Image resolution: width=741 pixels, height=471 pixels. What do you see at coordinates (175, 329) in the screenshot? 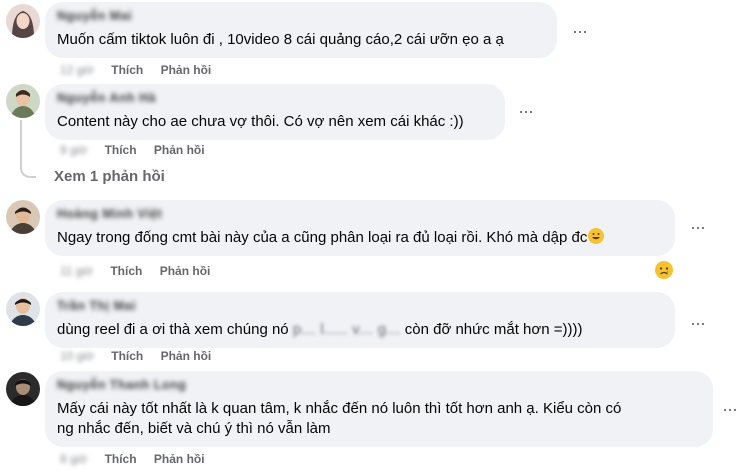
I see `comment-text-part: dùng reel đi a ơi thà xem chúng nó` at bounding box center [175, 329].